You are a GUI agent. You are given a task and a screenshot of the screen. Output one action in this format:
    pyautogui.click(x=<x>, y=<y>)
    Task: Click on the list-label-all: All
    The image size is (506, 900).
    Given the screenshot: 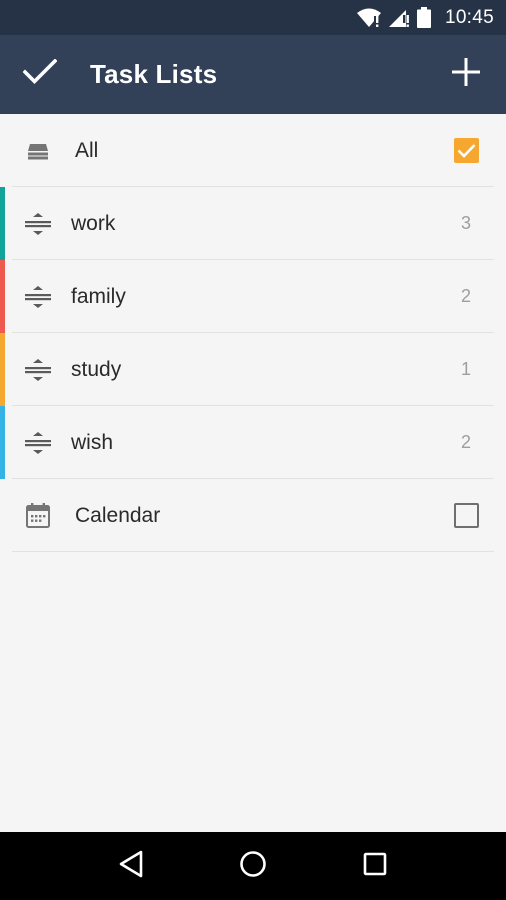 What is the action you would take?
    pyautogui.click(x=87, y=150)
    